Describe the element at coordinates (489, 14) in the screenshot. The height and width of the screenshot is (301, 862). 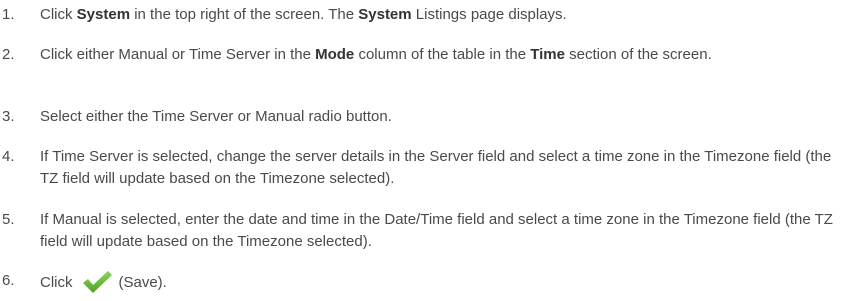
I see `step-text-part: Listings page displays.` at that location.